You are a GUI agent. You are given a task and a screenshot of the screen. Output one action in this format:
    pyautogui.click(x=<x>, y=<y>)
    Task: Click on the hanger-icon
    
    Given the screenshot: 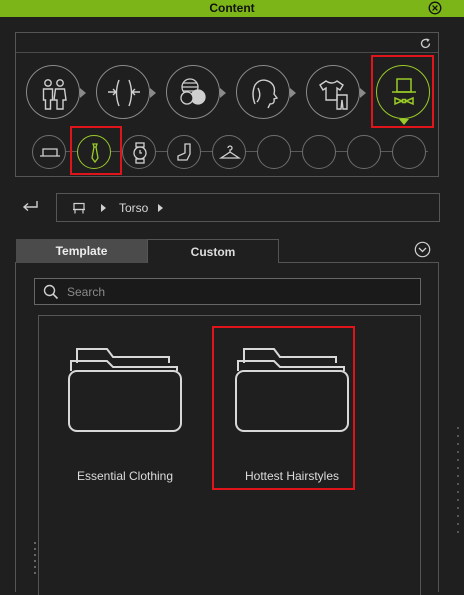 What is the action you would take?
    pyautogui.click(x=230, y=152)
    